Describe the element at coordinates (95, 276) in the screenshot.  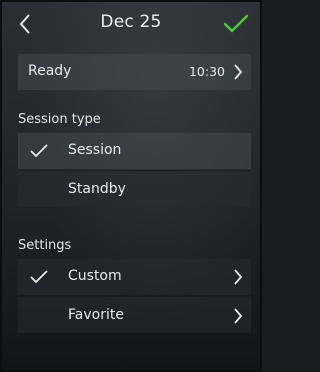
I see `custom-option-label: Custom` at that location.